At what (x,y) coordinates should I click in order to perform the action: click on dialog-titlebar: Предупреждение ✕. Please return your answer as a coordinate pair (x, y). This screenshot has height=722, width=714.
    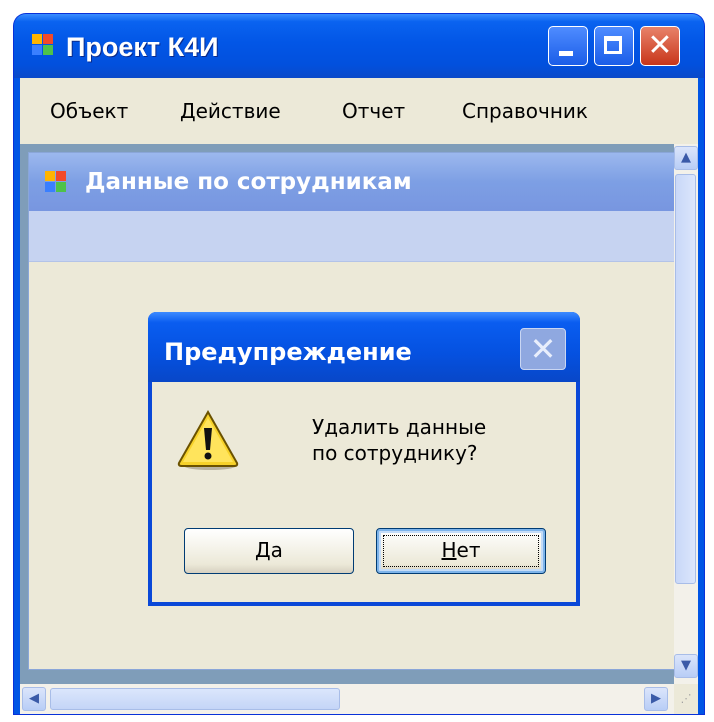
    Looking at the image, I should click on (364, 347).